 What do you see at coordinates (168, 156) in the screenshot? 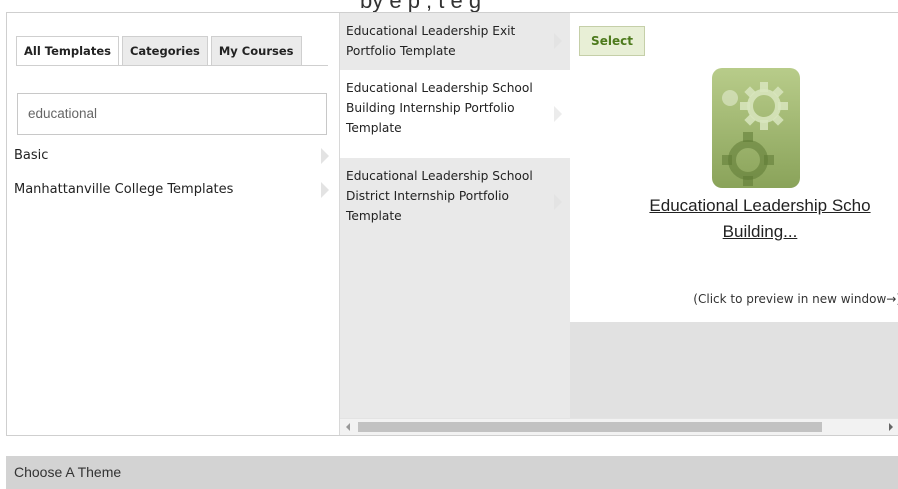
I see `category-item-basic: Basic` at bounding box center [168, 156].